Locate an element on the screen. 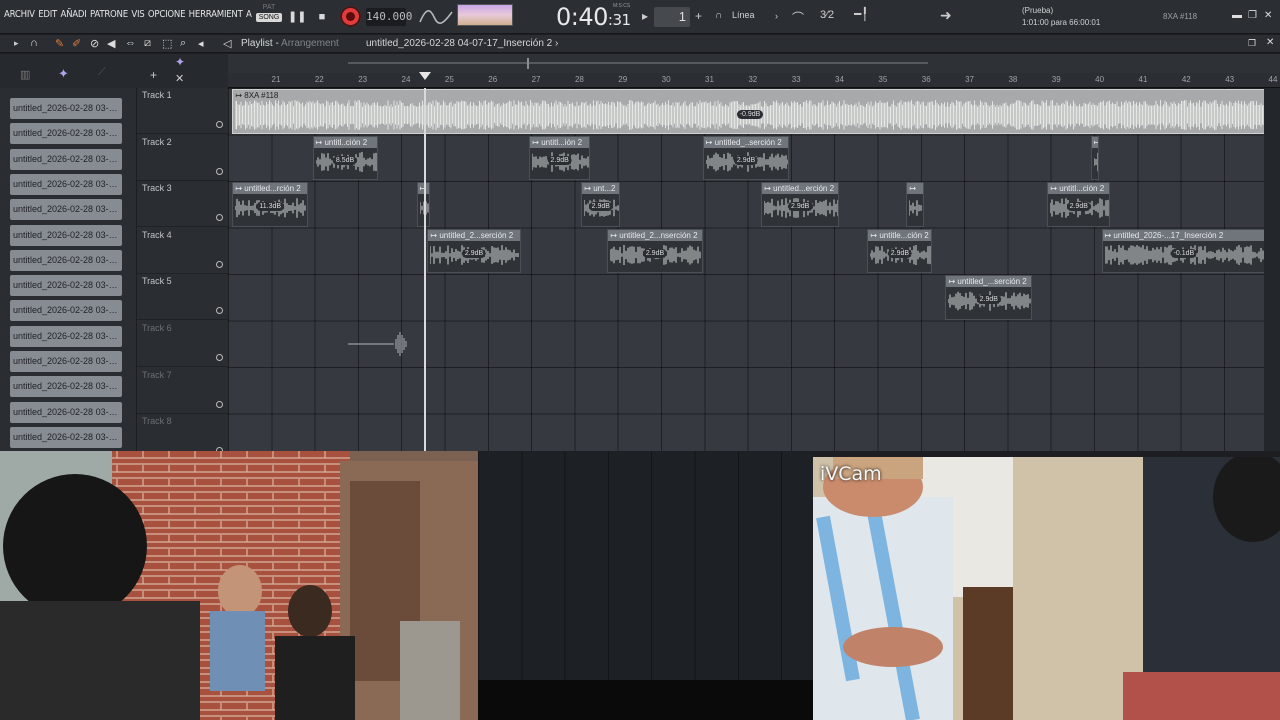 The image size is (1280, 720). audio-clip: ↦ untitled_2...serción 2 2.9dB is located at coordinates (474, 251).